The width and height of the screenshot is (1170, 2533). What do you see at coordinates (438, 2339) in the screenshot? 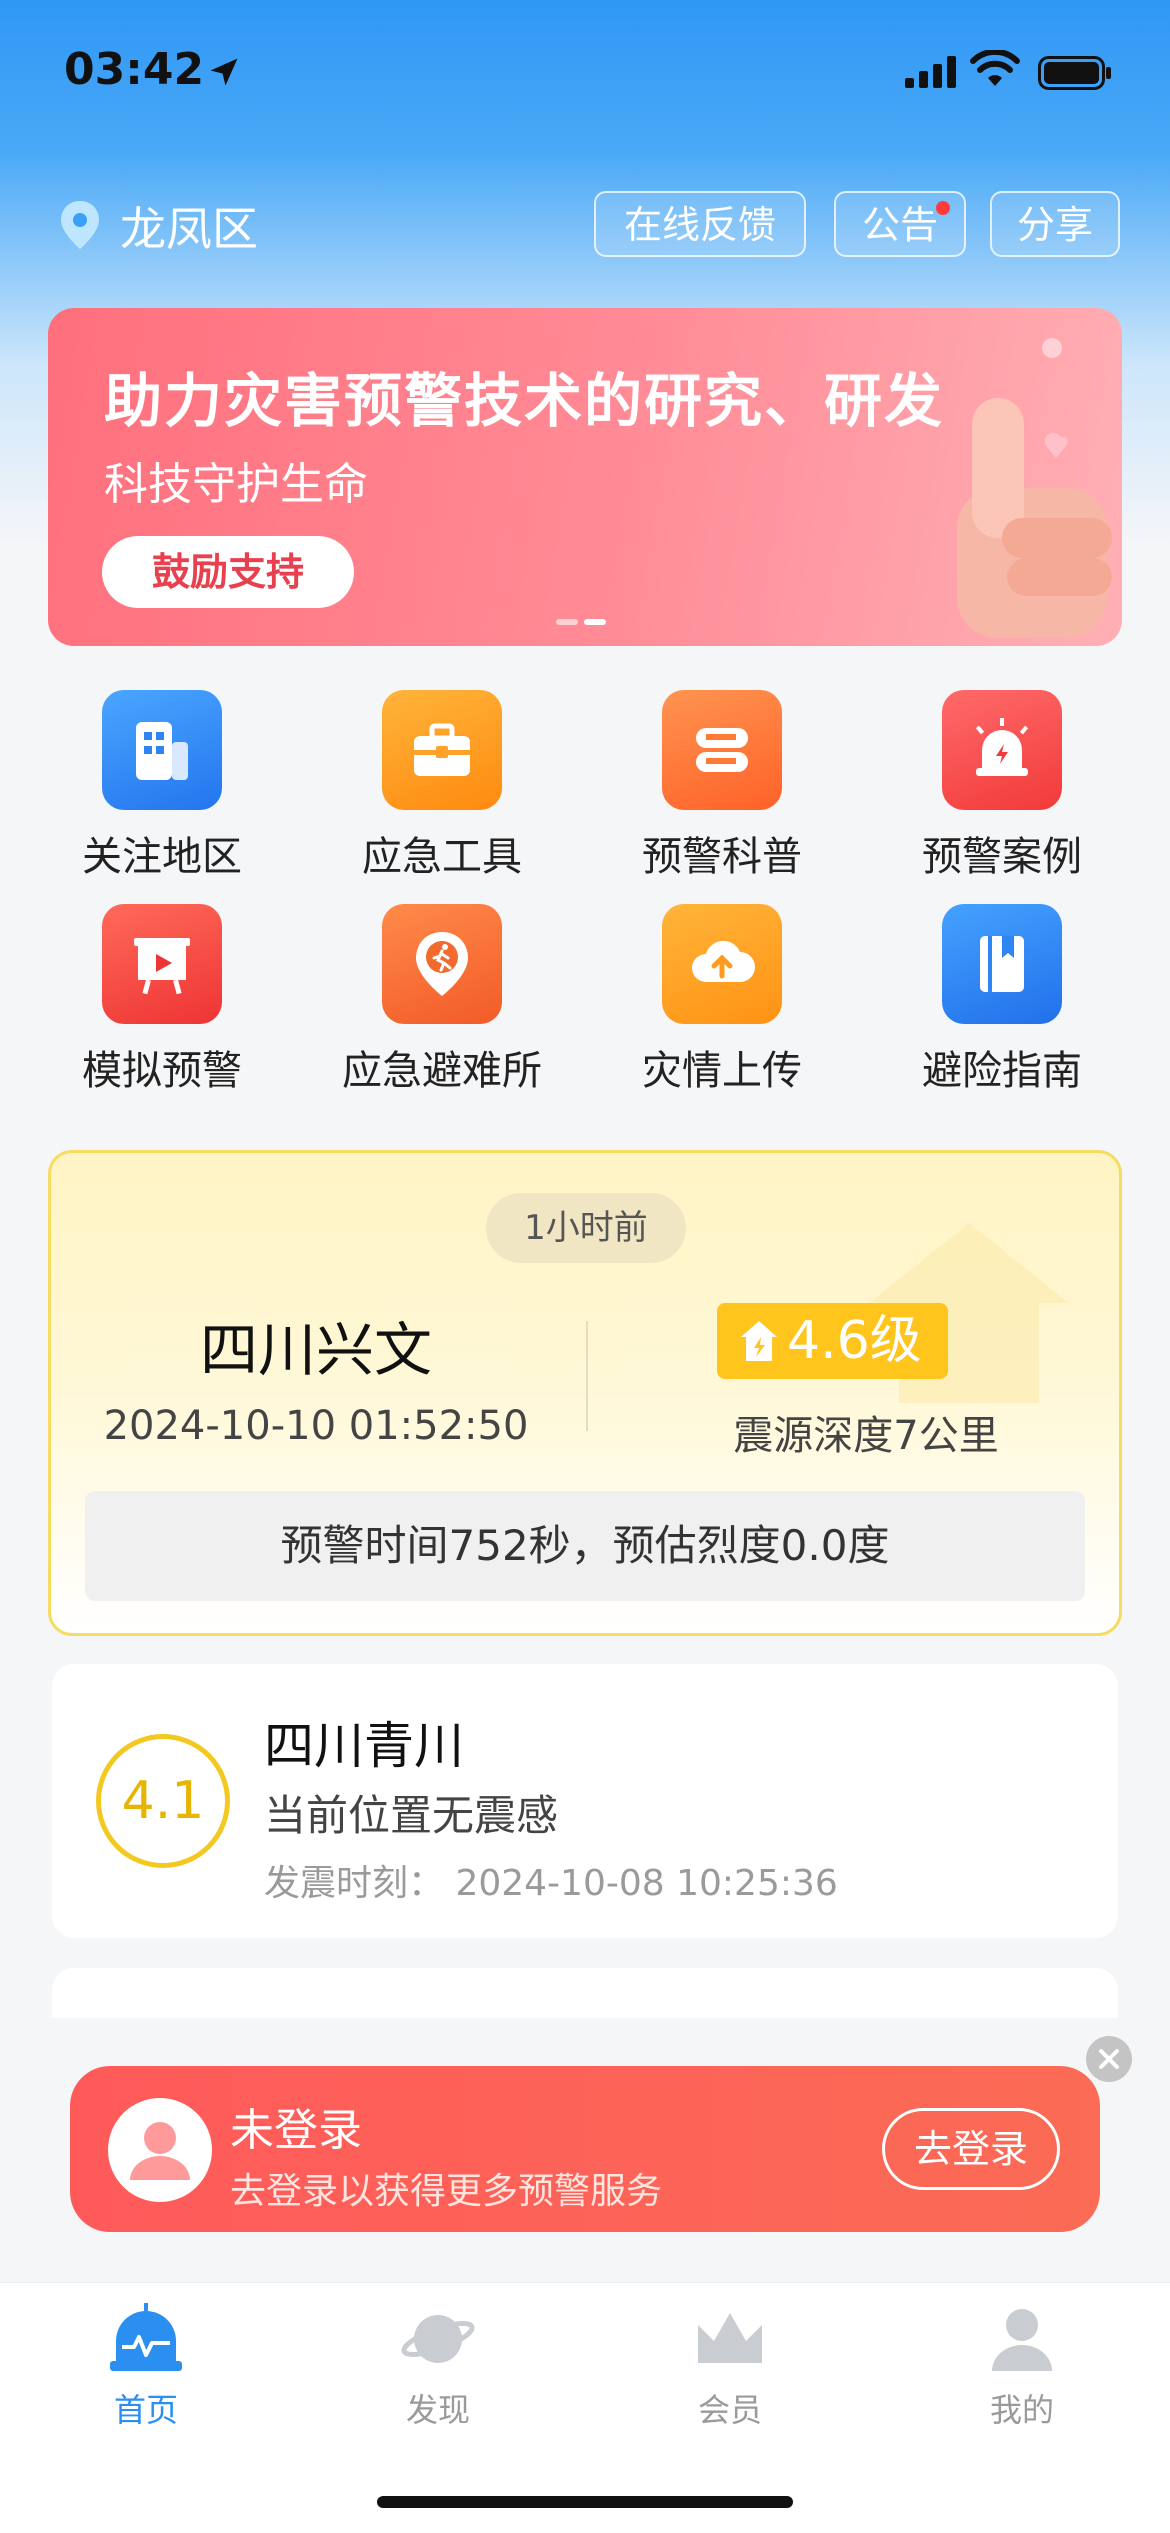
I see `planet-icon` at bounding box center [438, 2339].